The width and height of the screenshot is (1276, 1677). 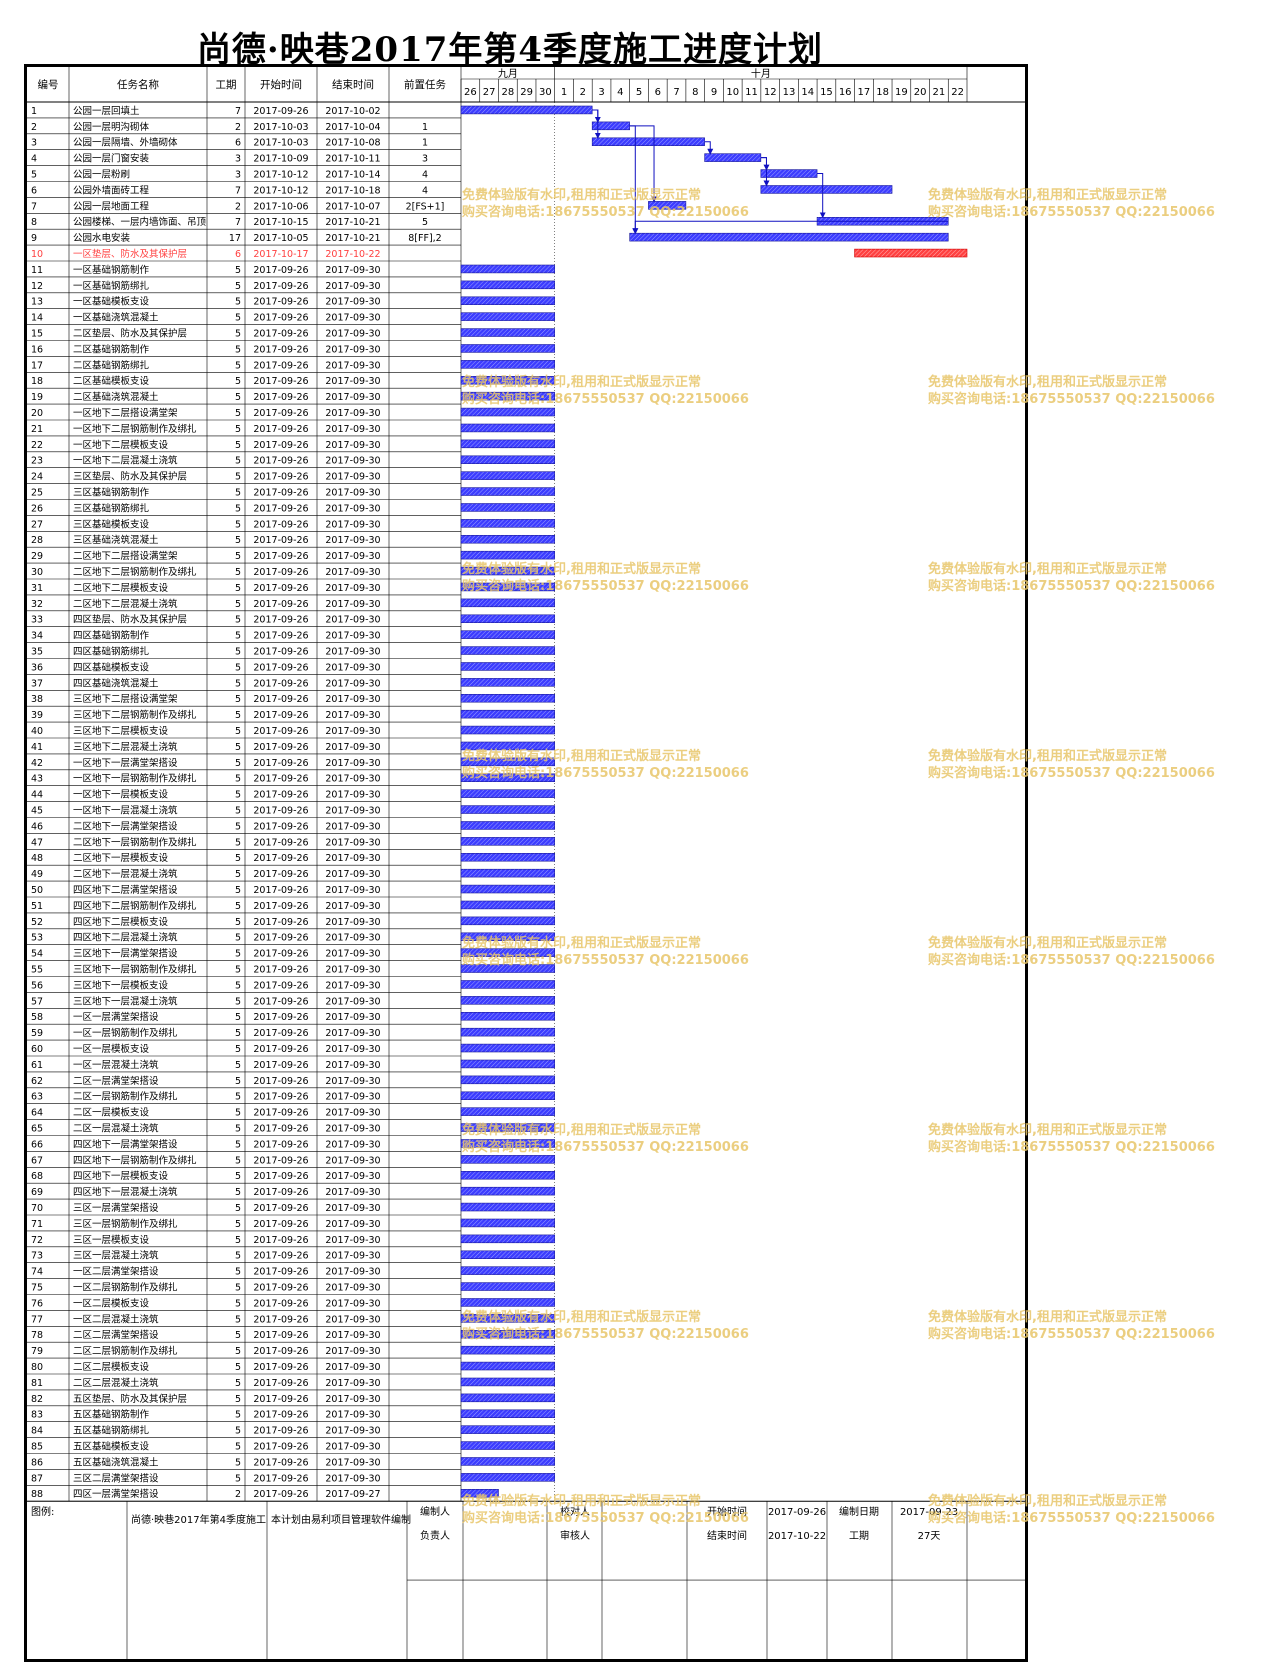 What do you see at coordinates (352, 143) in the screenshot?
I see `task-end: 2017-10-08` at bounding box center [352, 143].